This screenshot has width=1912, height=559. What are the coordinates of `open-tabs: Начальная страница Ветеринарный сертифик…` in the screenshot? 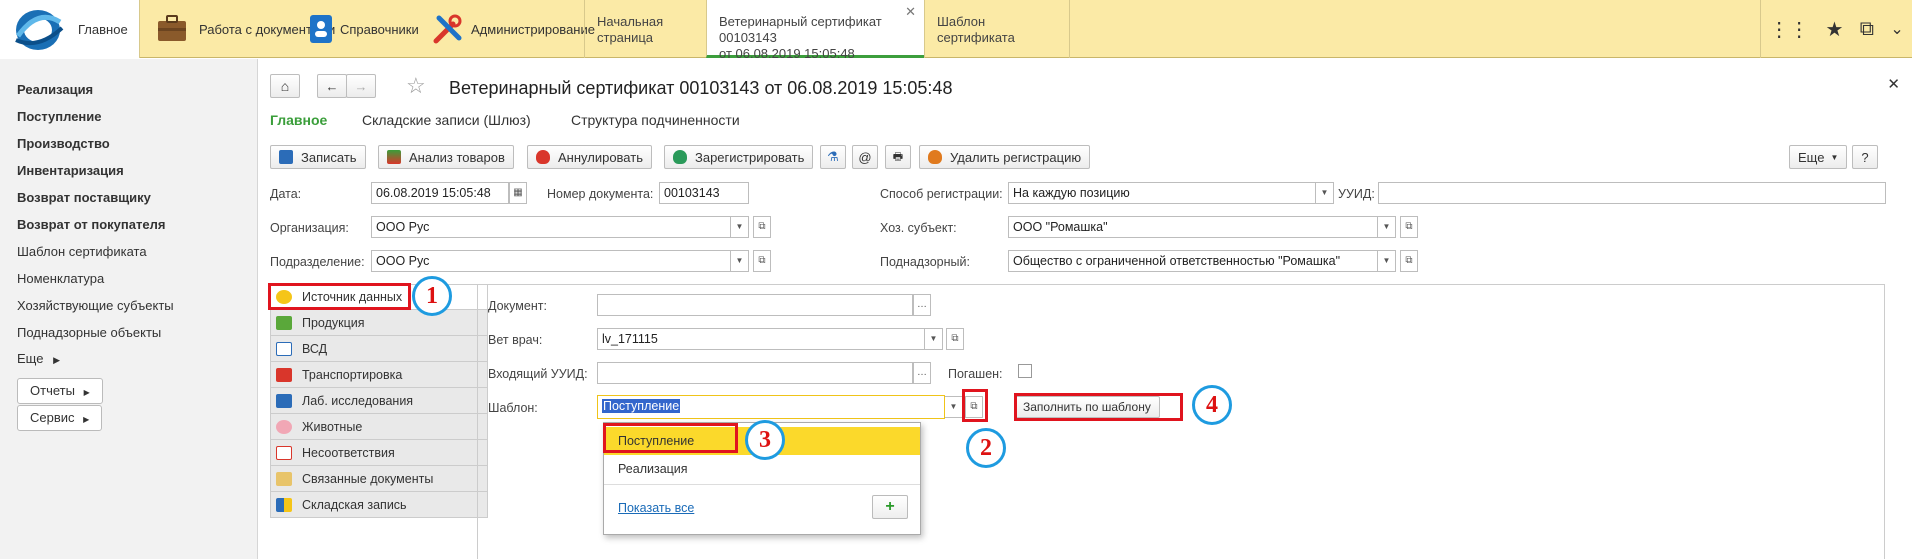 It's located at (827, 30).